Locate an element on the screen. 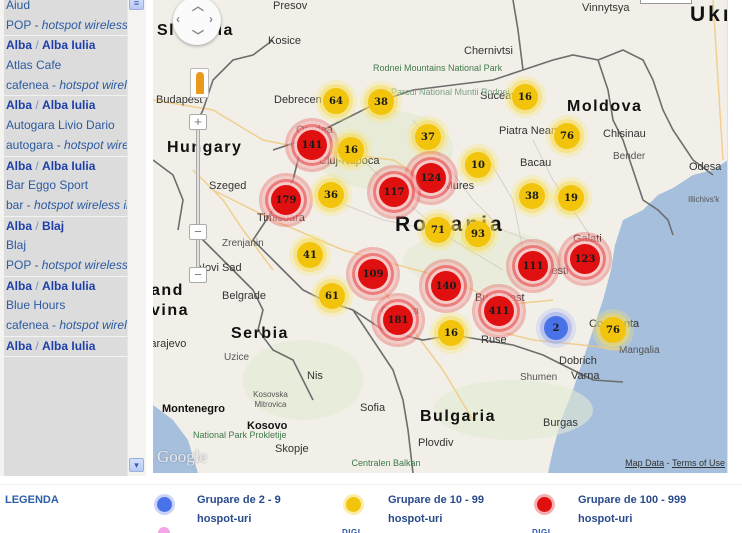 This screenshot has height=533, width=742. hotspot-name: Aiud is located at coordinates (18, 6).